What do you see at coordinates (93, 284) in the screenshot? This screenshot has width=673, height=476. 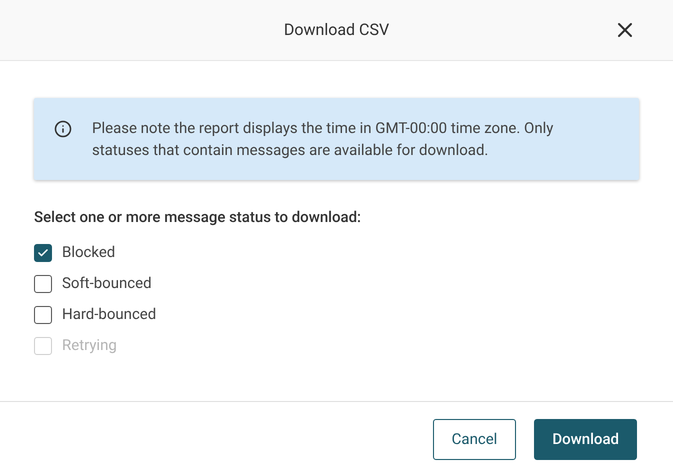 I see `status-checkbox: Soft-bounced` at bounding box center [93, 284].